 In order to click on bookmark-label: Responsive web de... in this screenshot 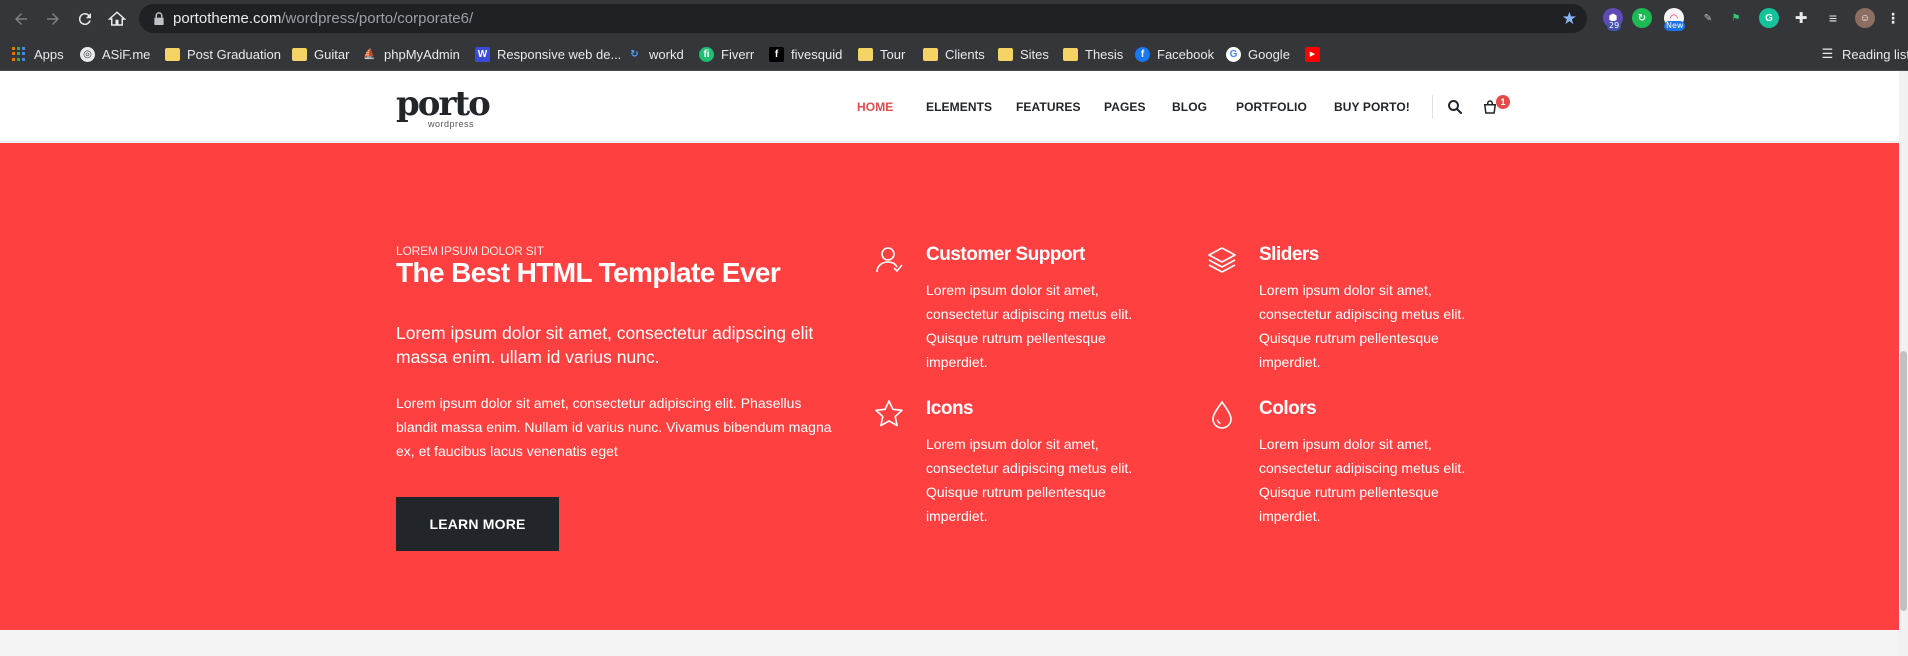, I will do `click(559, 54)`.